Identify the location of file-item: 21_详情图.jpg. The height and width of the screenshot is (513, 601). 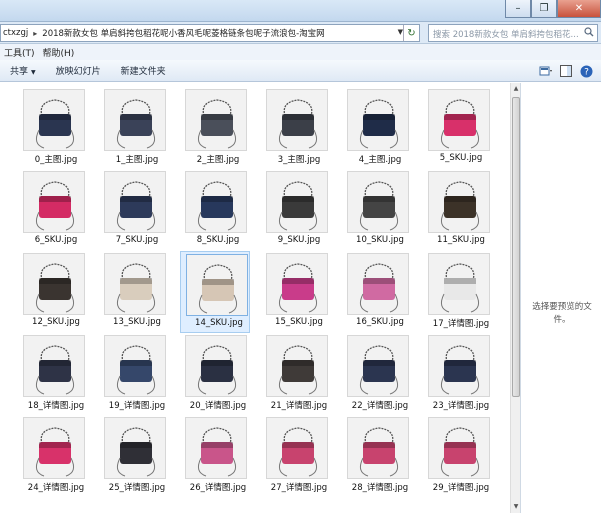
(296, 374).